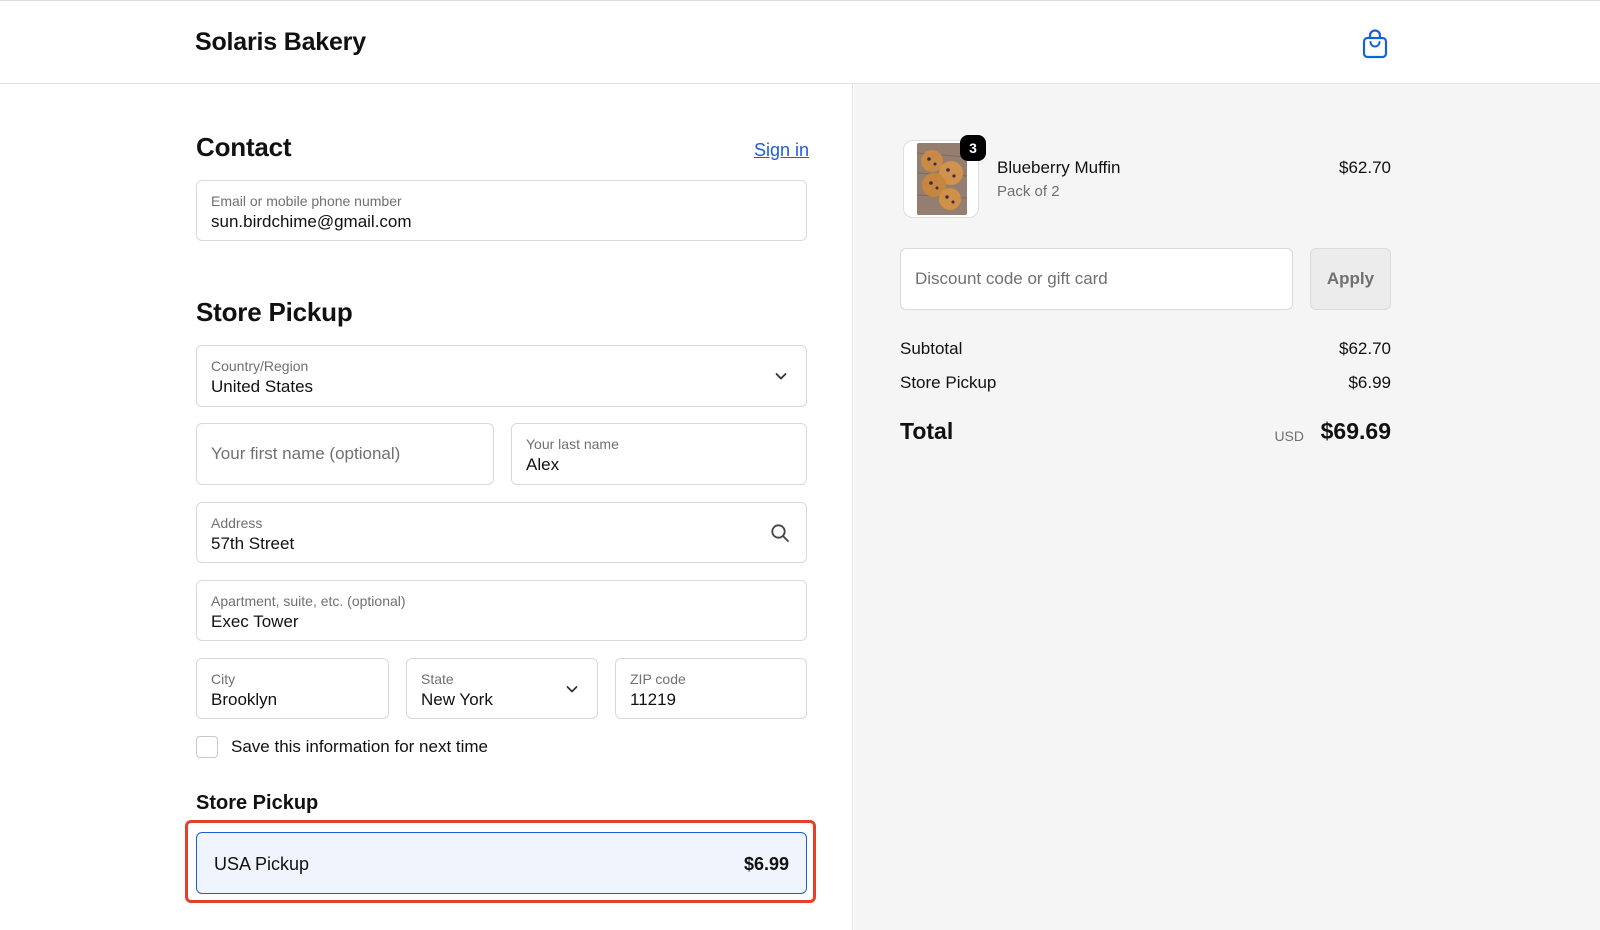  I want to click on zip-code-label: ZIP code, so click(658, 679).